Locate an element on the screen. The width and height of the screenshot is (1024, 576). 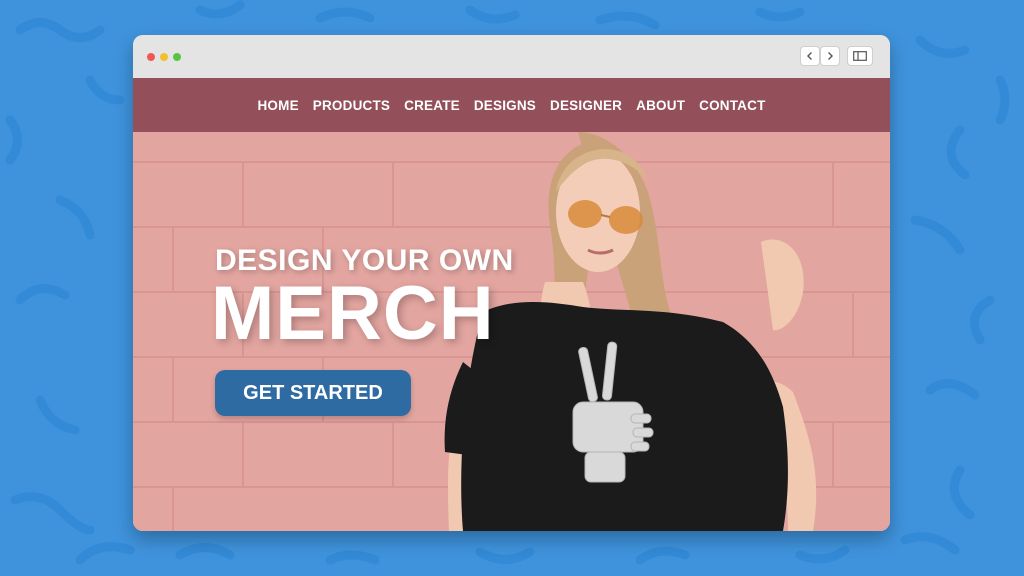
nav-about: ABOUT is located at coordinates (660, 105).